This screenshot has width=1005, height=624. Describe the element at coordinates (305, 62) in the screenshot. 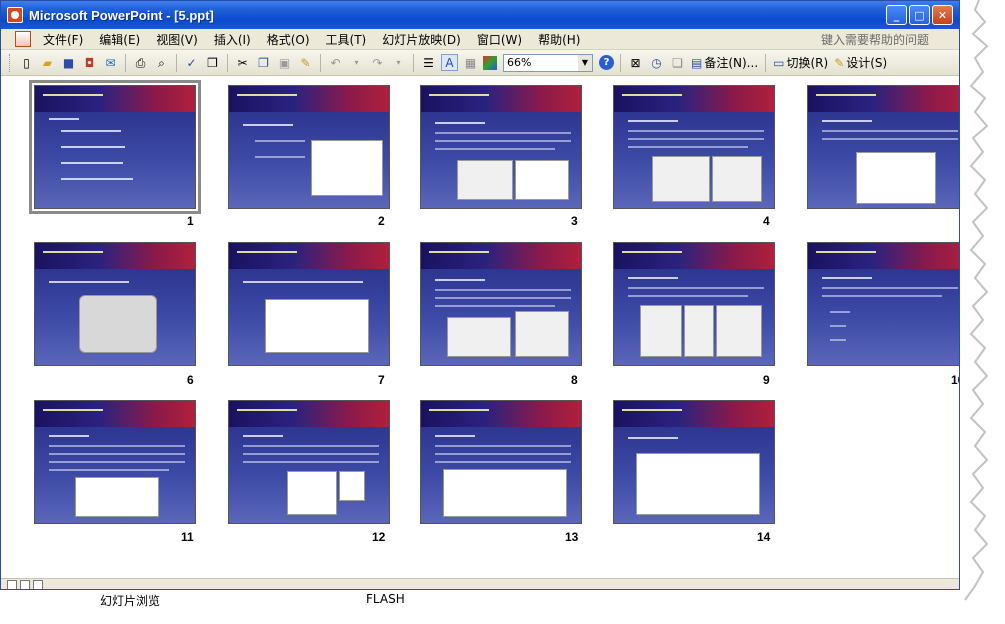

I see `format-painter-icon: ✎` at that location.